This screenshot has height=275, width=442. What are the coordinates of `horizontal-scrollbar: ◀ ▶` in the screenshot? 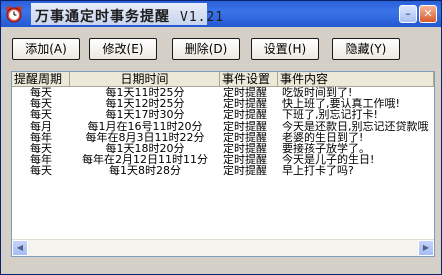 It's located at (223, 247).